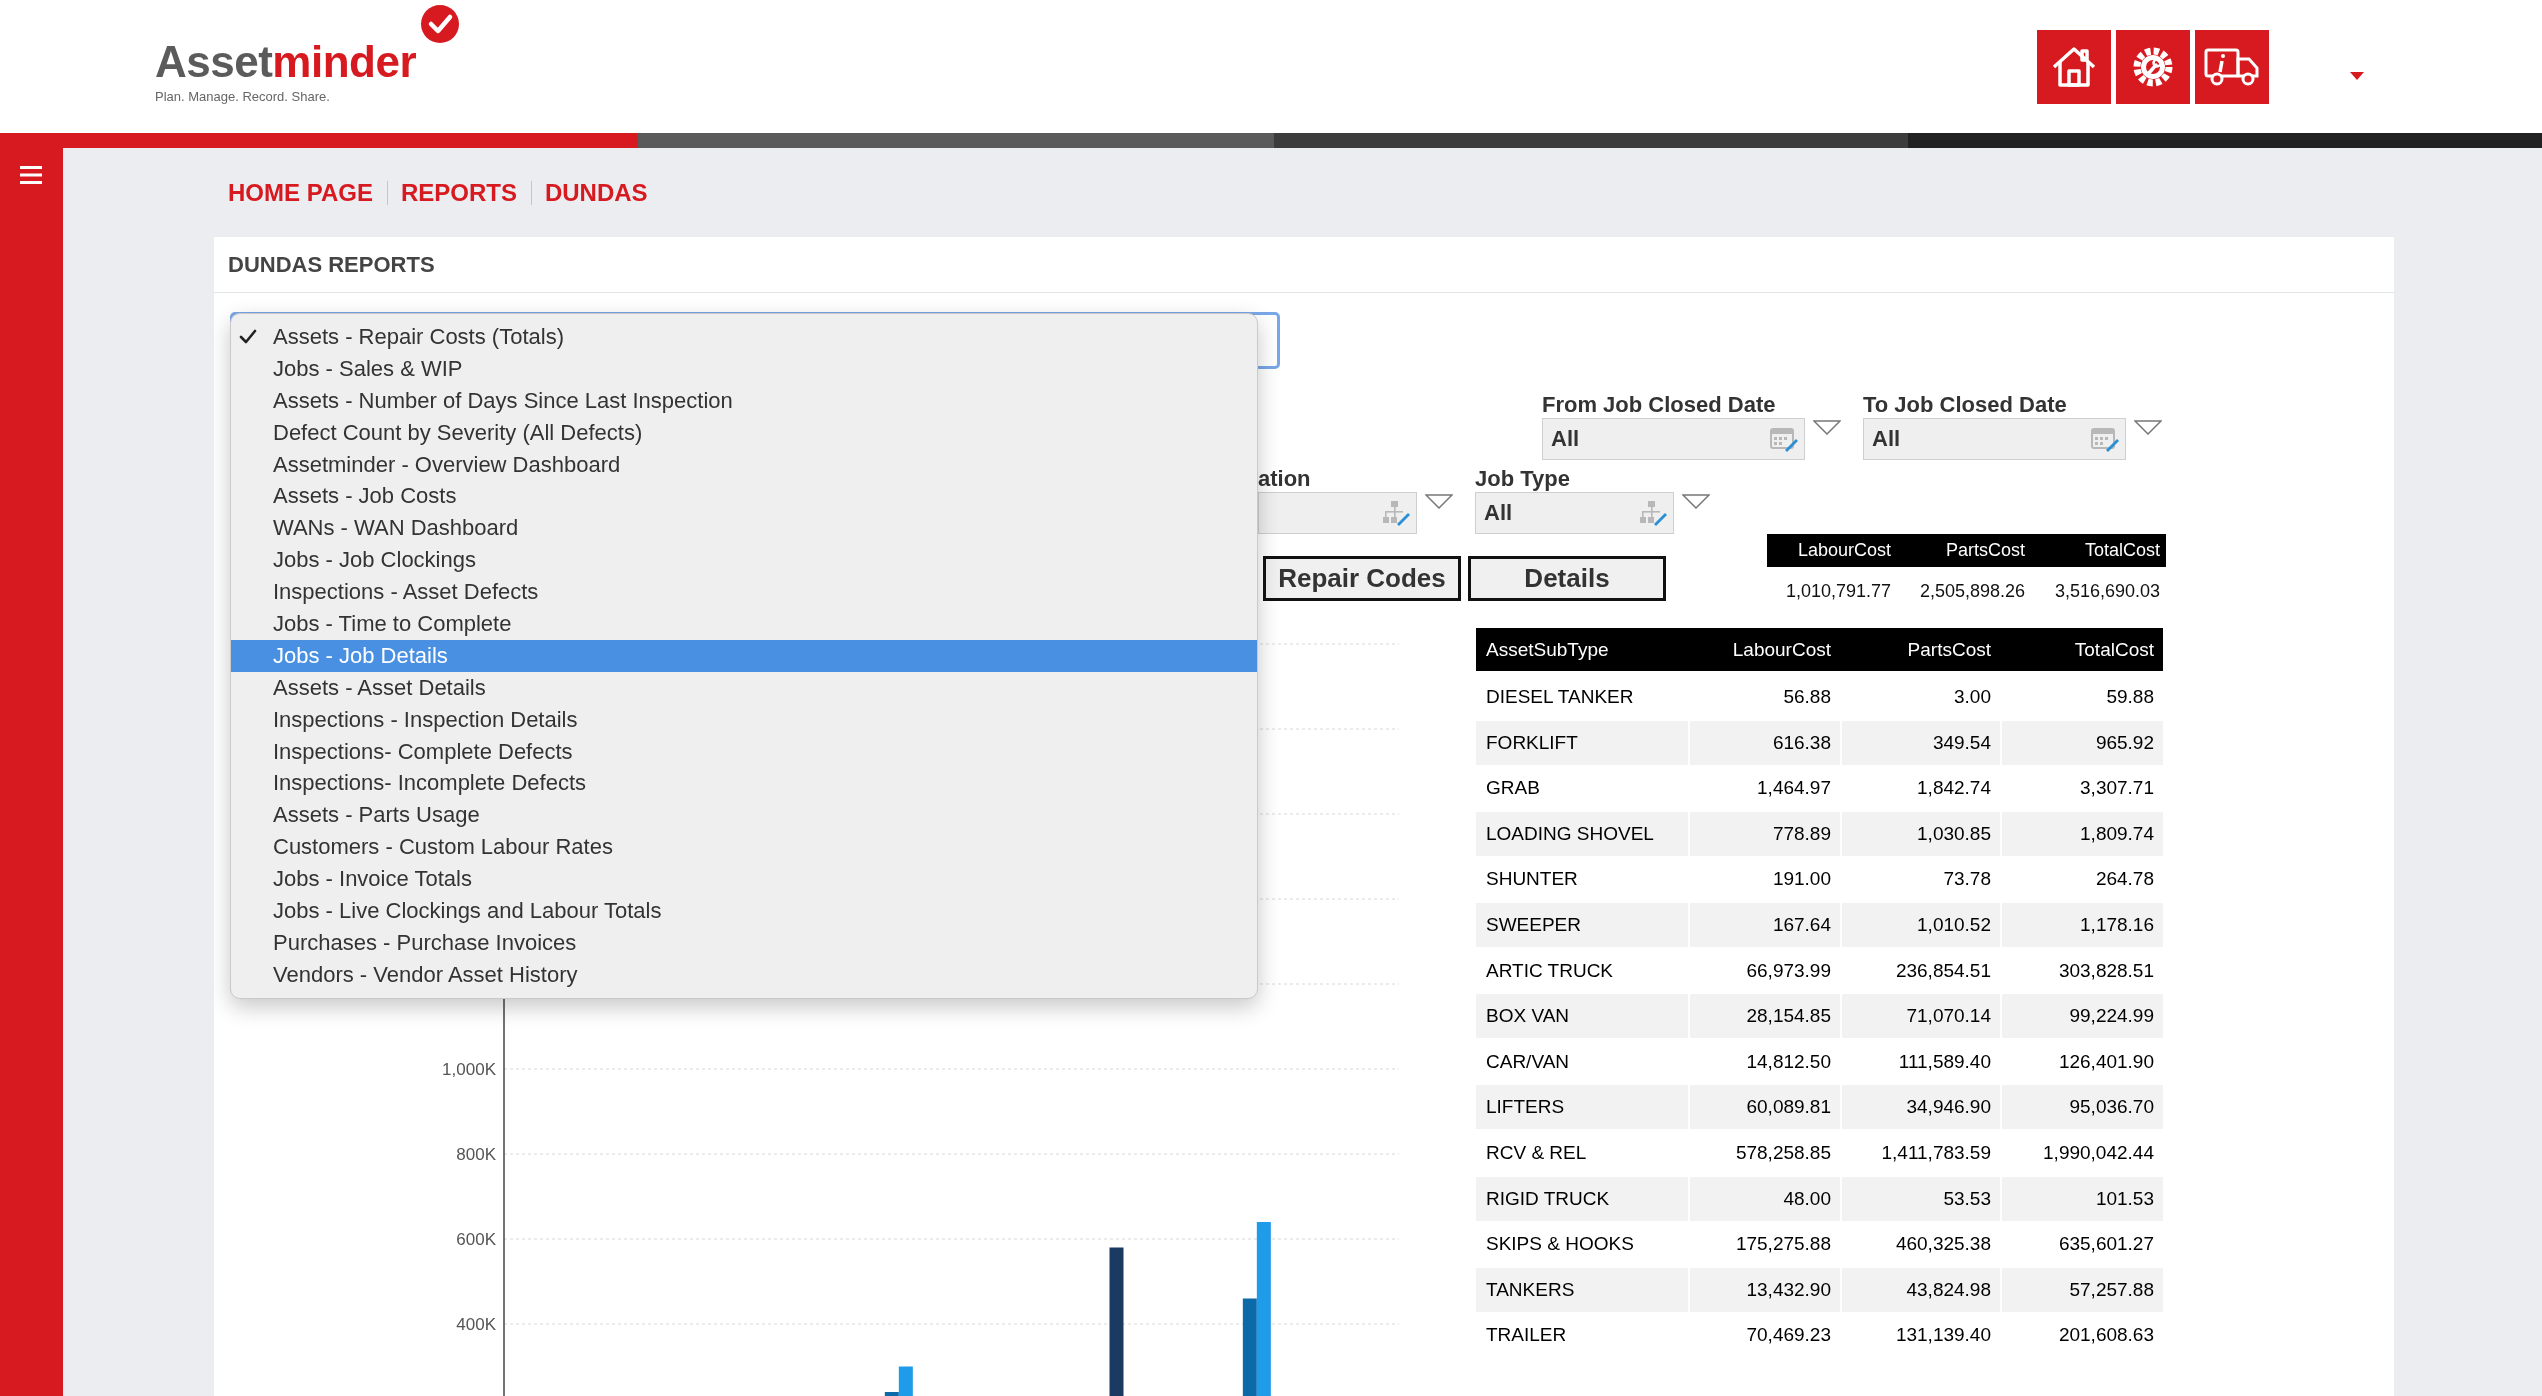 The height and width of the screenshot is (1396, 2542). What do you see at coordinates (744, 464) in the screenshot?
I see `menu-option: Assetminder - Overview Dashboard` at bounding box center [744, 464].